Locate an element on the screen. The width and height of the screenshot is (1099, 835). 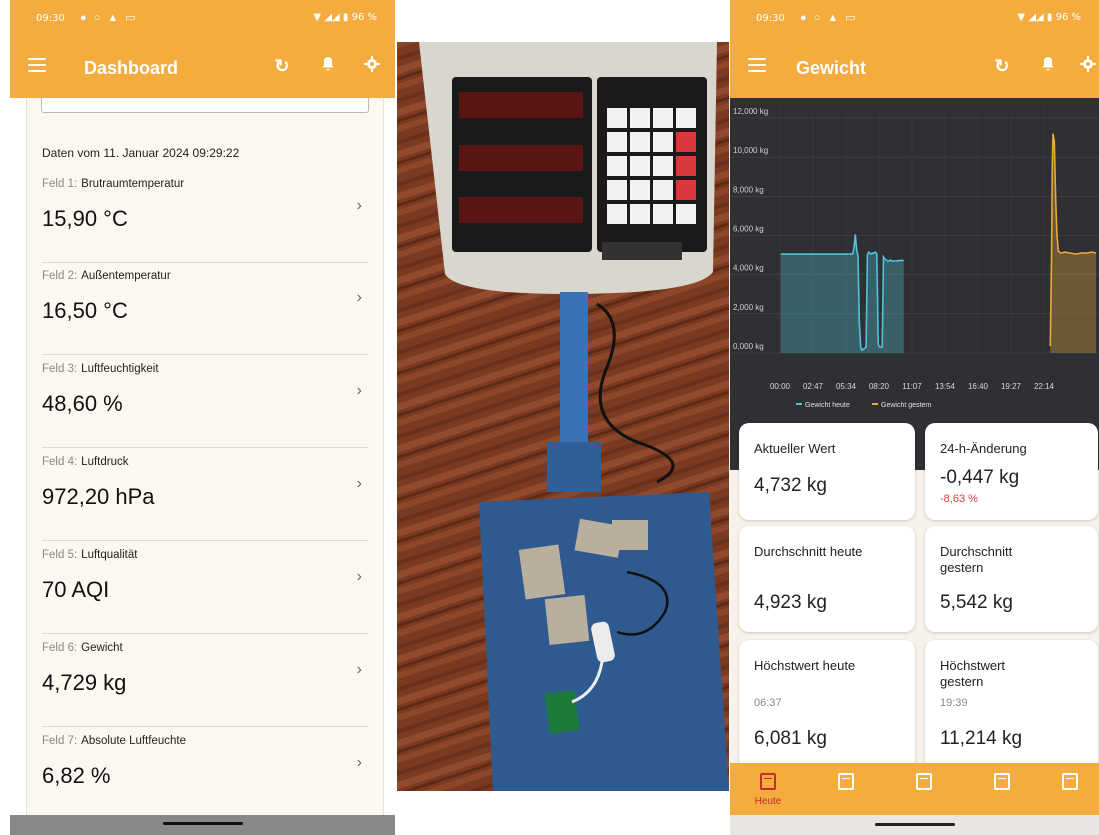
tile-max-today: Höchstwert heute 06:37 6,081 kg is located at coordinates (827, 705).